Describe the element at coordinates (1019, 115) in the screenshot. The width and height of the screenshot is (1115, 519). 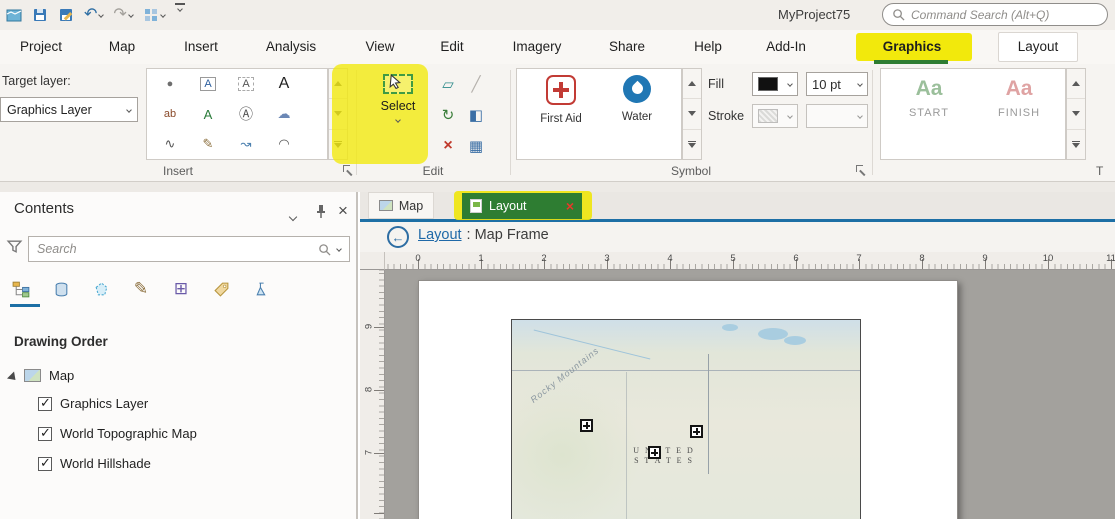
I see `text-style-finish: Aa FINISH` at that location.